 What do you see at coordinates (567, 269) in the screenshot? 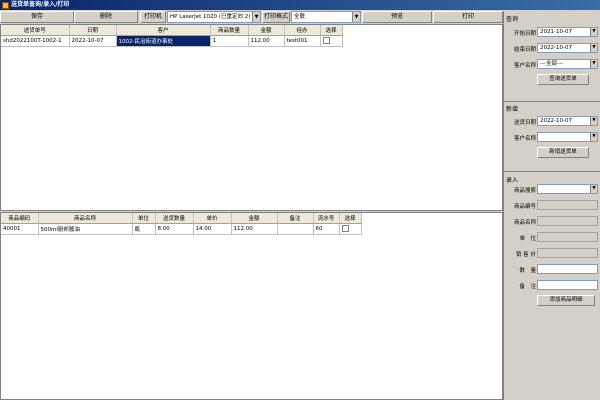
I see `quantity-field` at bounding box center [567, 269].